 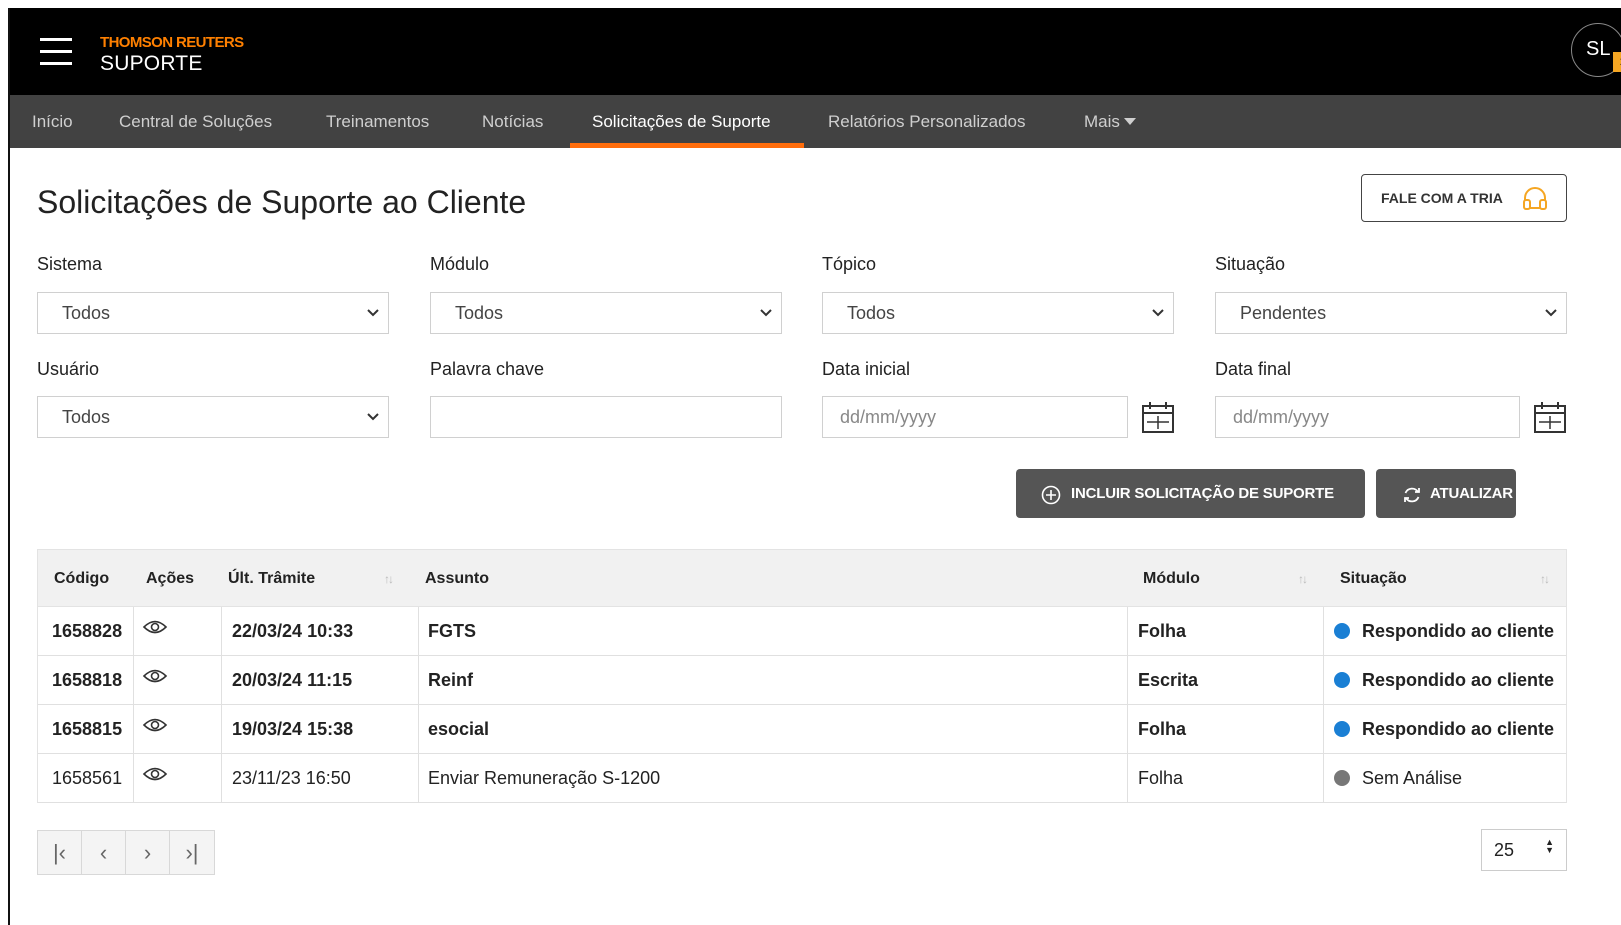 I want to click on palavra-chave-input, so click(x=606, y=417).